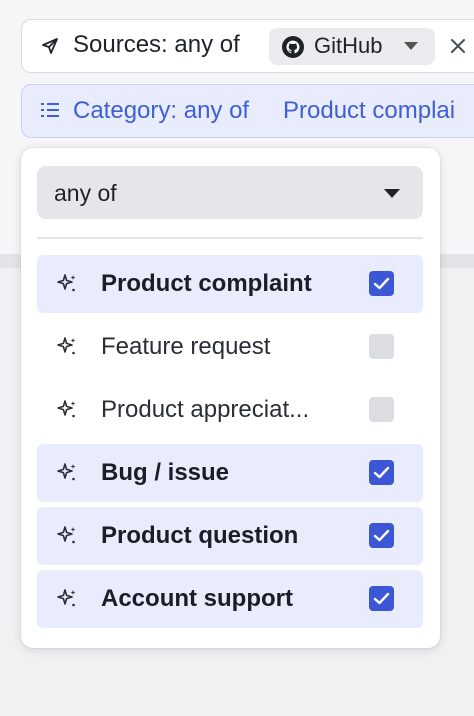 Image resolution: width=474 pixels, height=716 pixels. I want to click on category-option: Product question, so click(230, 536).